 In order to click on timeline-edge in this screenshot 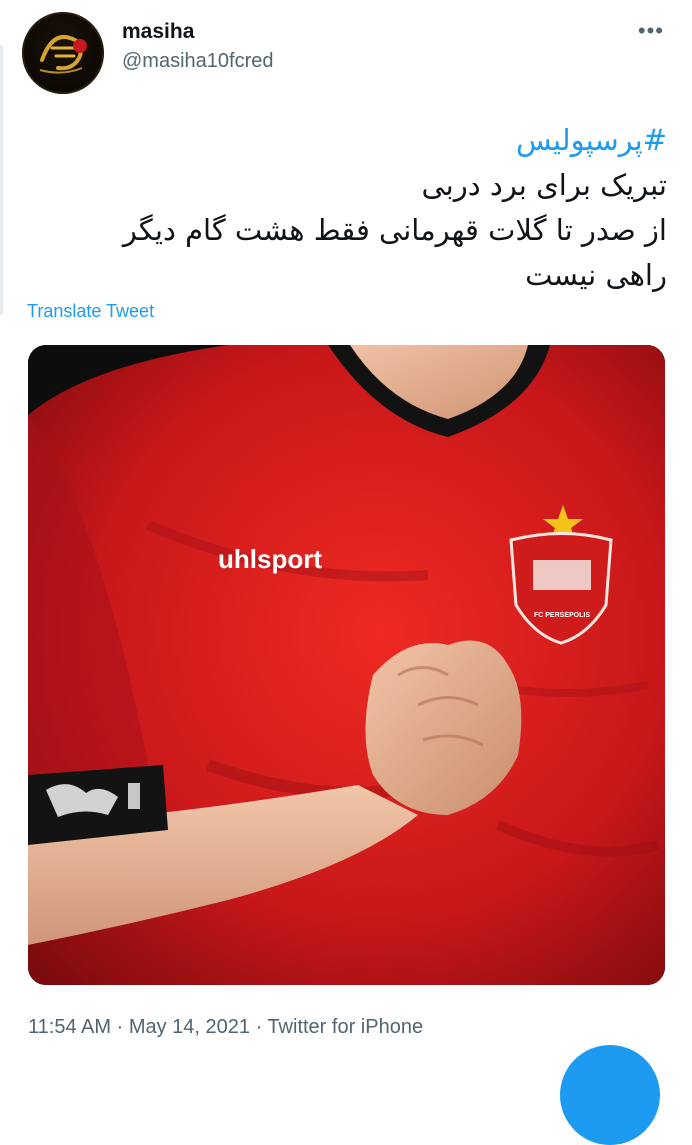, I will do `click(1, 180)`.